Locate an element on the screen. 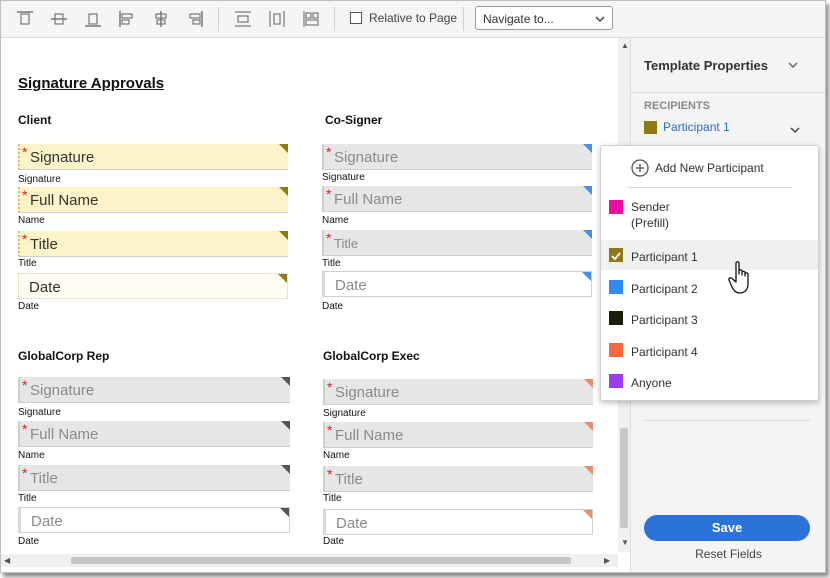 The height and width of the screenshot is (578, 830). align-top-icon is located at coordinates (25, 19).